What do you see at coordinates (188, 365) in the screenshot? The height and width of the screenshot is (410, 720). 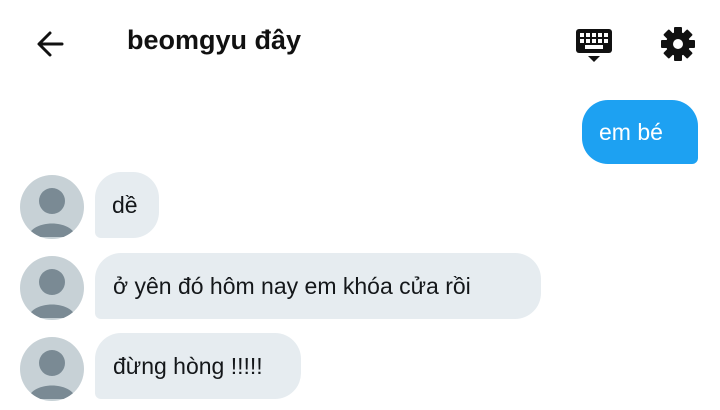 I see `message-text: đừng hòng !!!!!` at bounding box center [188, 365].